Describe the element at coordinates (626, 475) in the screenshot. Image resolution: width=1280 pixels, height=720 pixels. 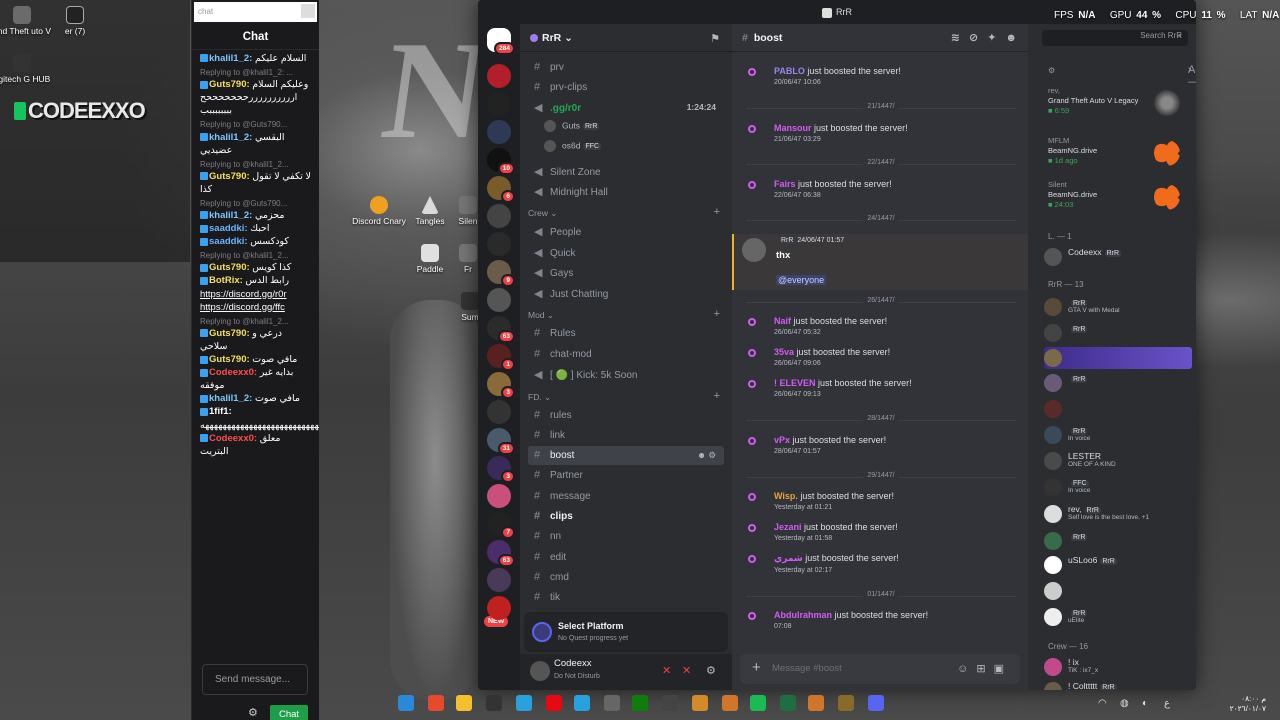
I see `channel-partner: # Partner` at that location.